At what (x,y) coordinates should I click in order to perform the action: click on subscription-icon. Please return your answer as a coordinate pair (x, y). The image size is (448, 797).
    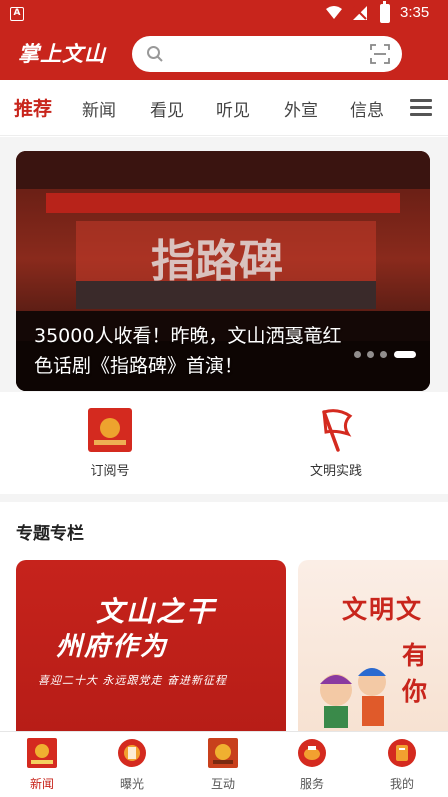
    Looking at the image, I should click on (110, 430).